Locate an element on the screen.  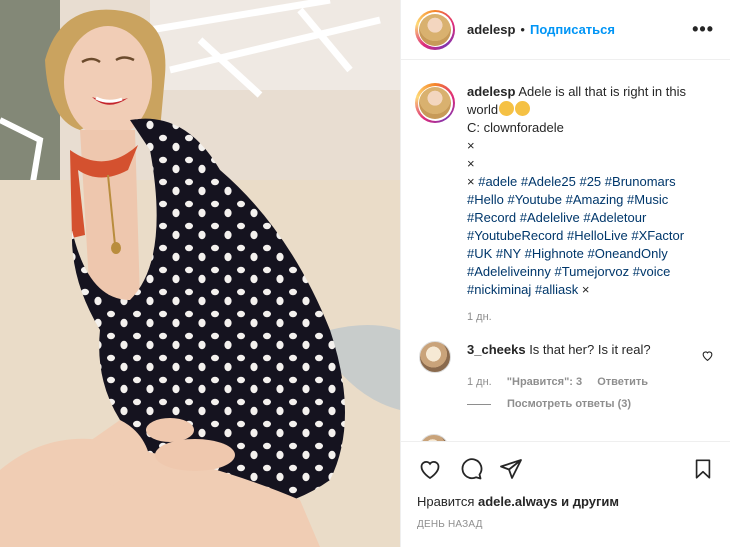
caption-username: adelesp is located at coordinates (491, 91).